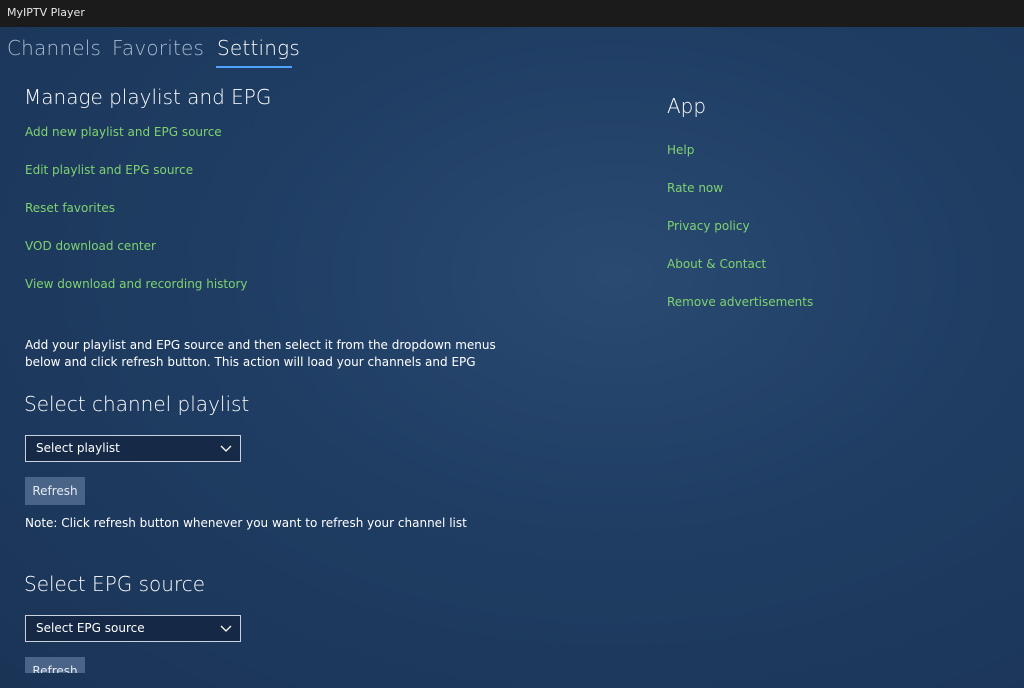 The width and height of the screenshot is (1024, 688). Describe the element at coordinates (148, 97) in the screenshot. I see `manage-heading: Manage playlist and EPG` at that location.